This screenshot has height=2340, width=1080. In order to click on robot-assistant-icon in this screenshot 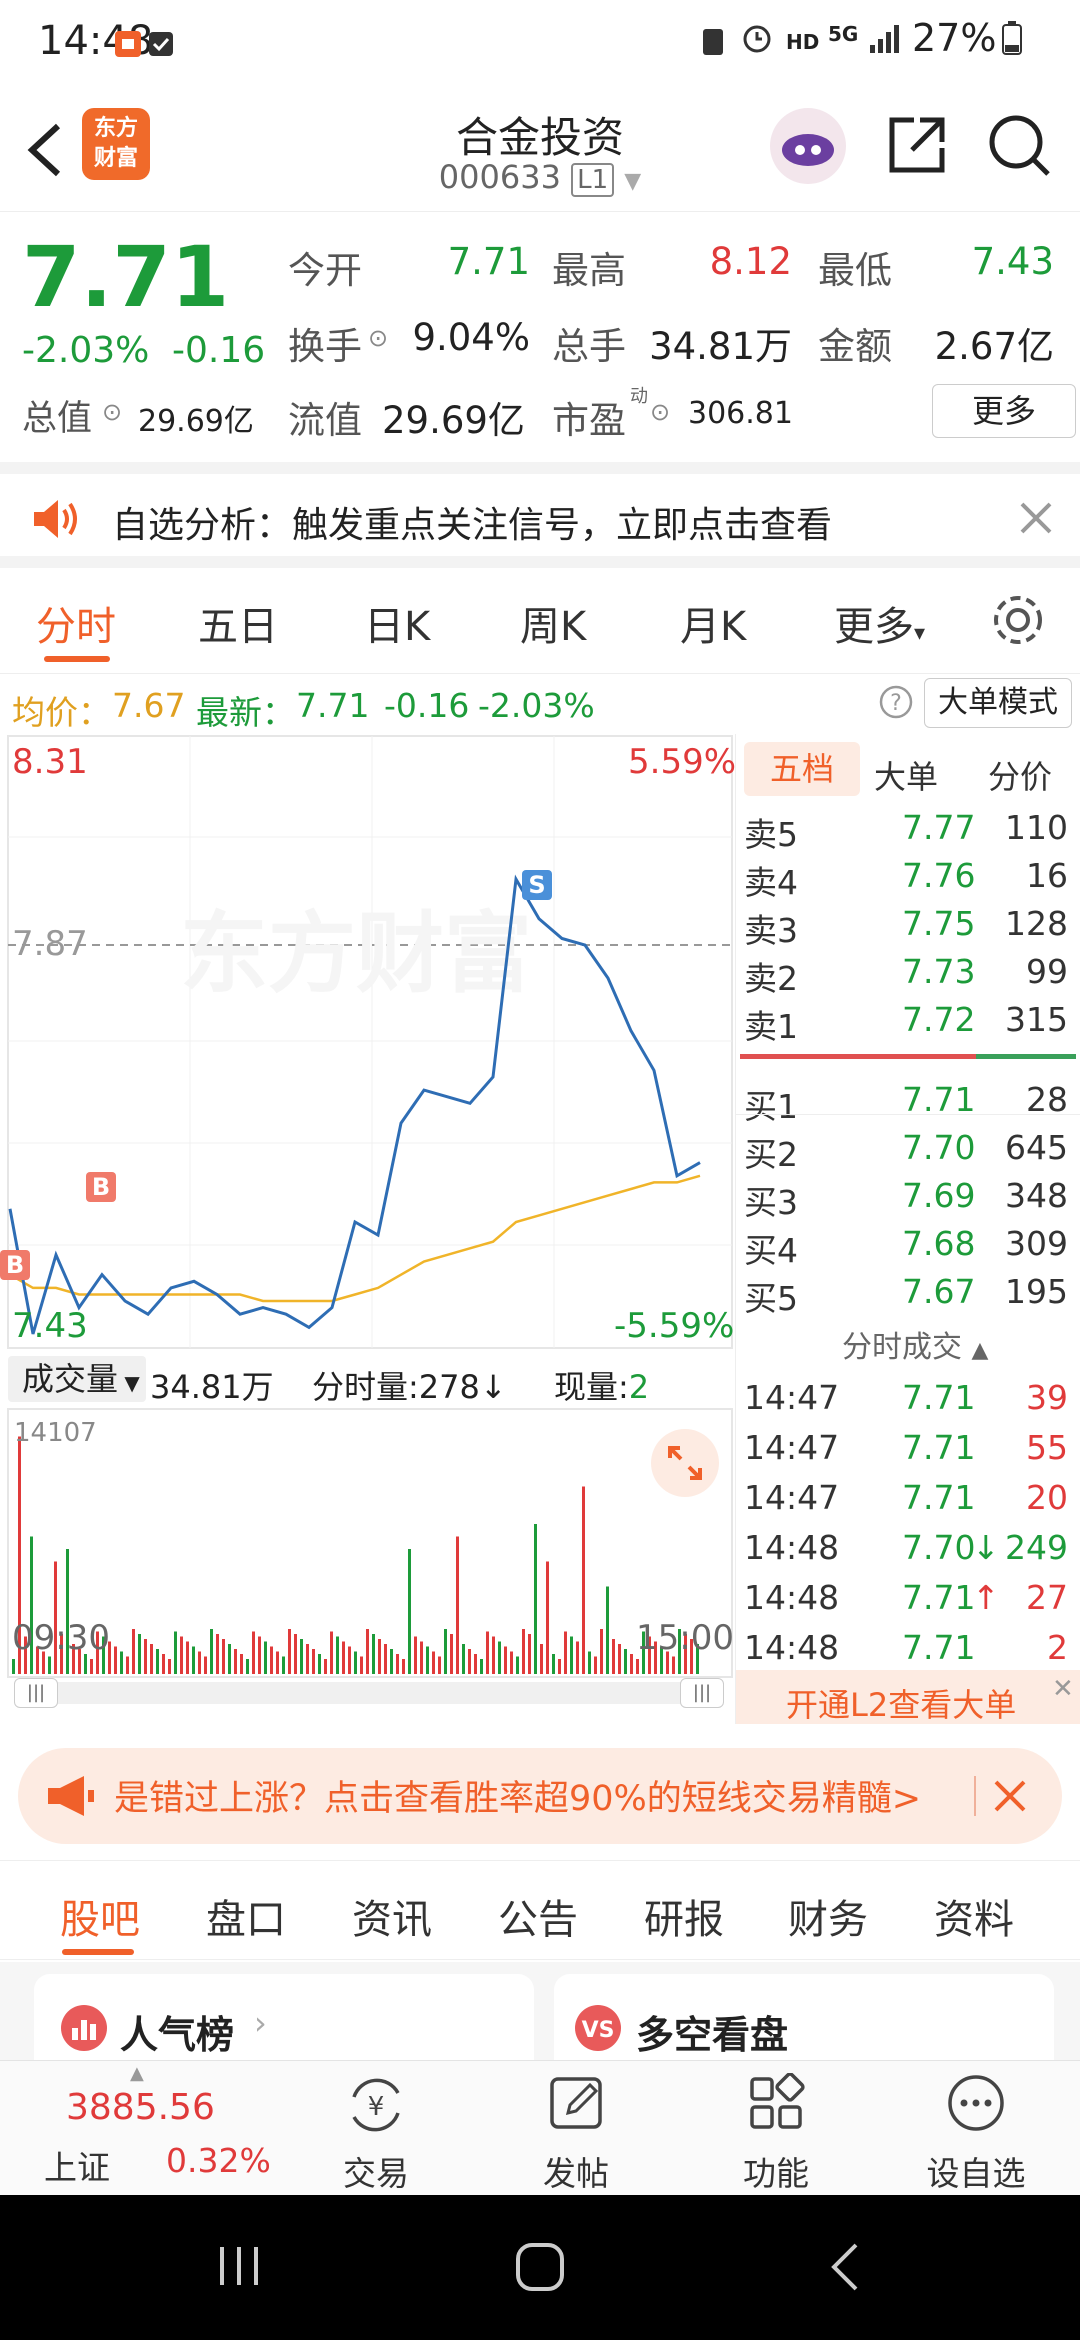, I will do `click(808, 146)`.